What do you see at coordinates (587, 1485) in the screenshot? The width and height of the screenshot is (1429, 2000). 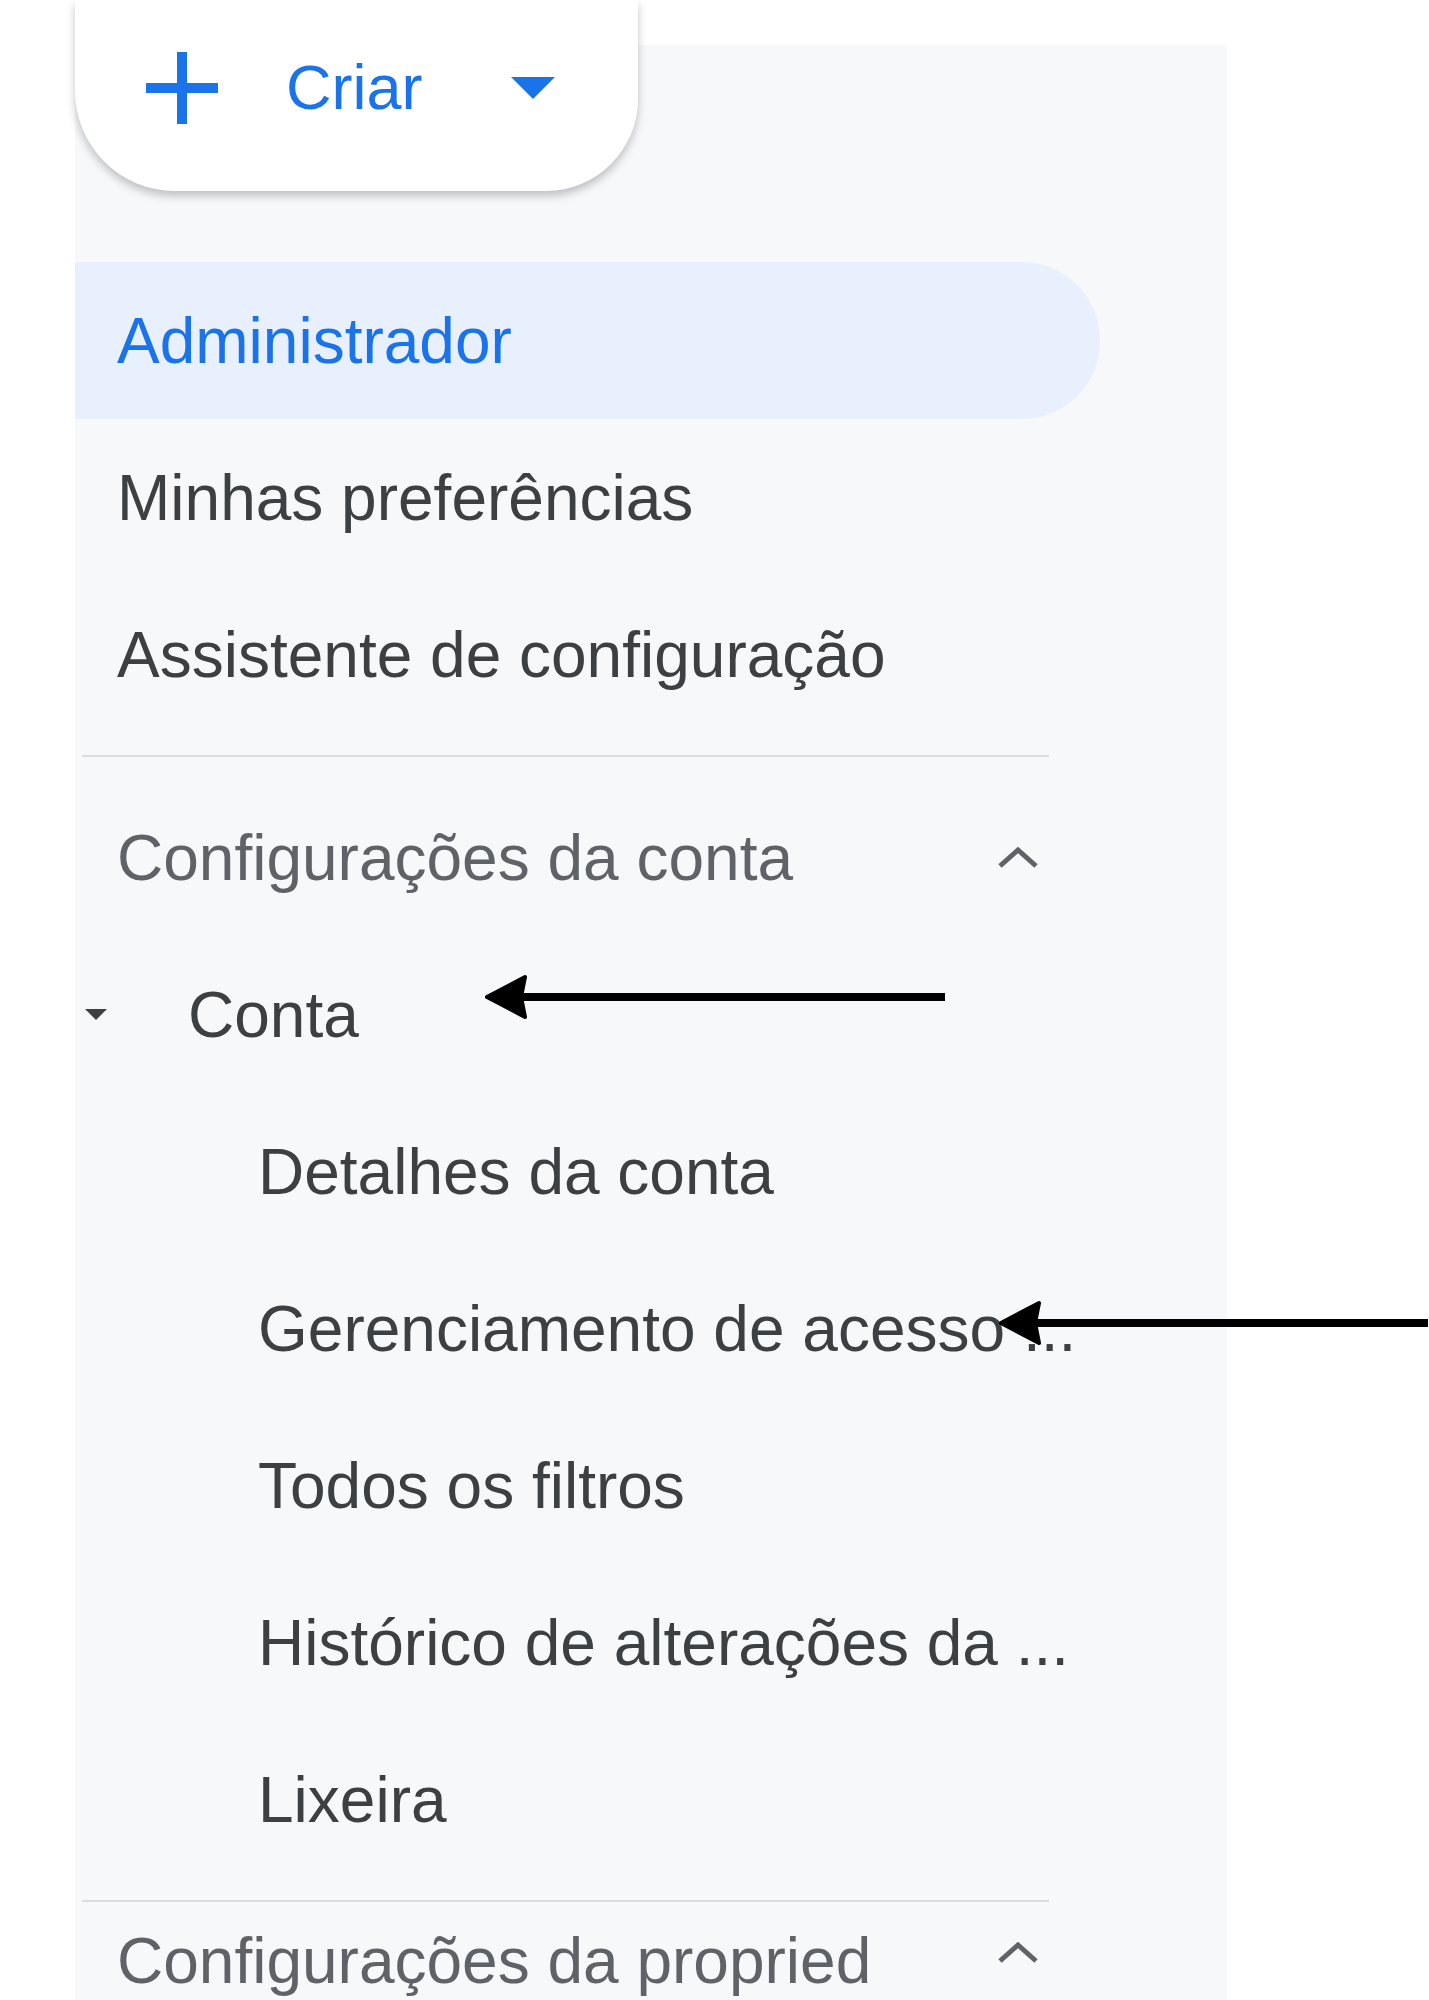 I see `nav-item: Todos os filtros` at bounding box center [587, 1485].